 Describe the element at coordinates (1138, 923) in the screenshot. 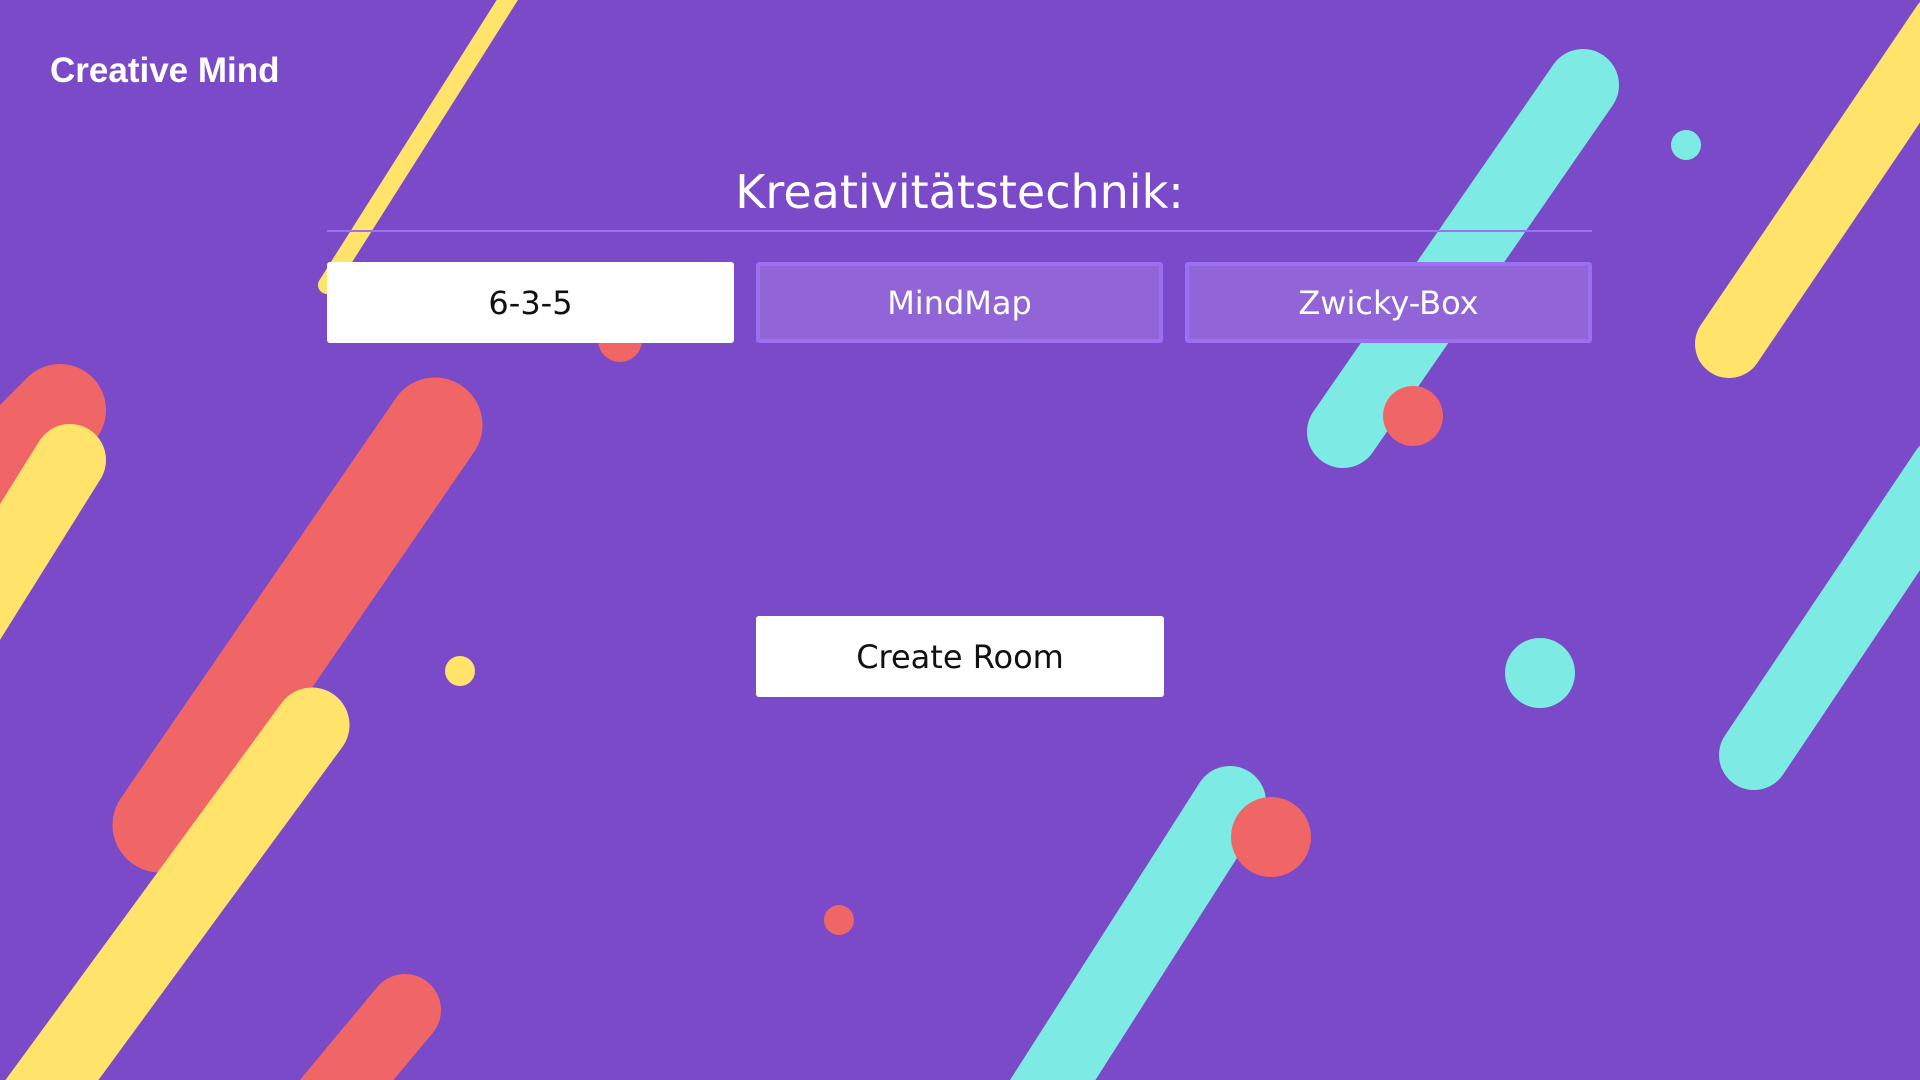

I see `bg-stripe-cyan-bottom` at that location.